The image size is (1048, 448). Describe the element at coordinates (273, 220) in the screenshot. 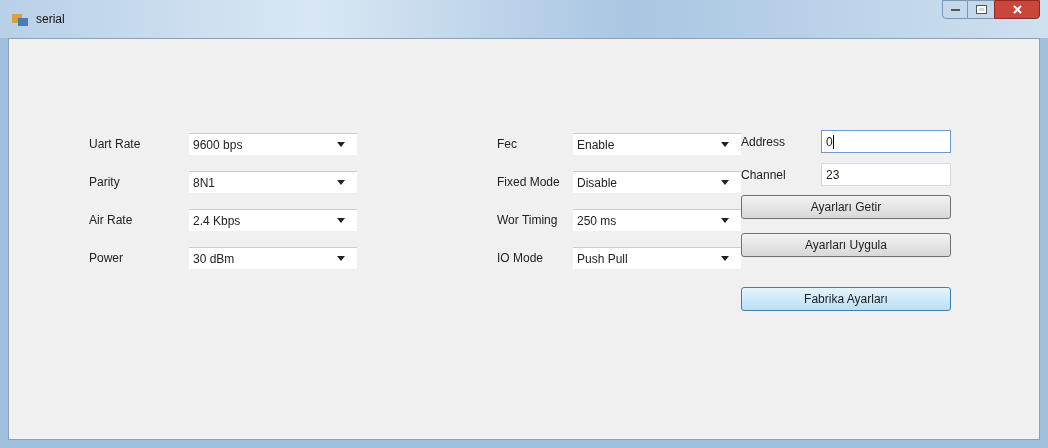

I see `dropdown: 2.4 Kbps` at that location.